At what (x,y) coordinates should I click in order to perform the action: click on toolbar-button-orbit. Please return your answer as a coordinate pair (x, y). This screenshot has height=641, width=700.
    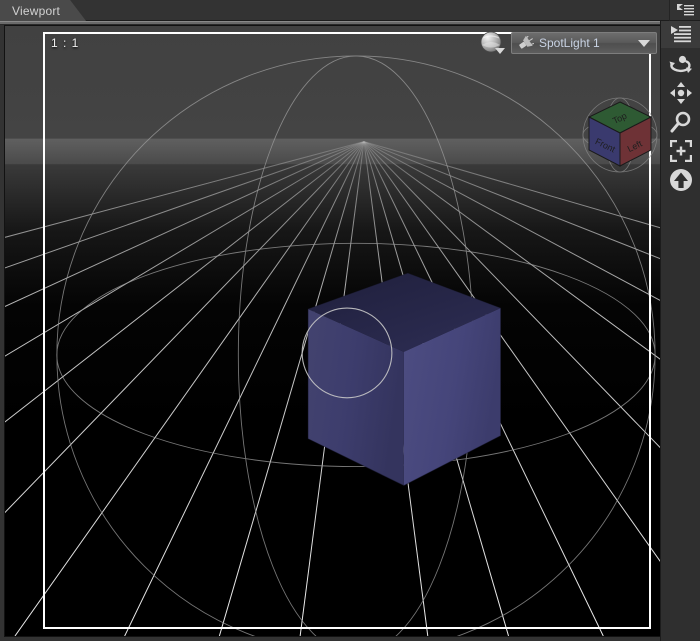
    Looking at the image, I should click on (680, 63).